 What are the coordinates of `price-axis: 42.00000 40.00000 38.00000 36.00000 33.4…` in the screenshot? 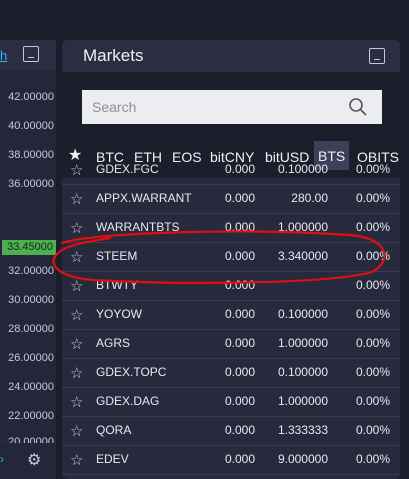 It's located at (28, 259).